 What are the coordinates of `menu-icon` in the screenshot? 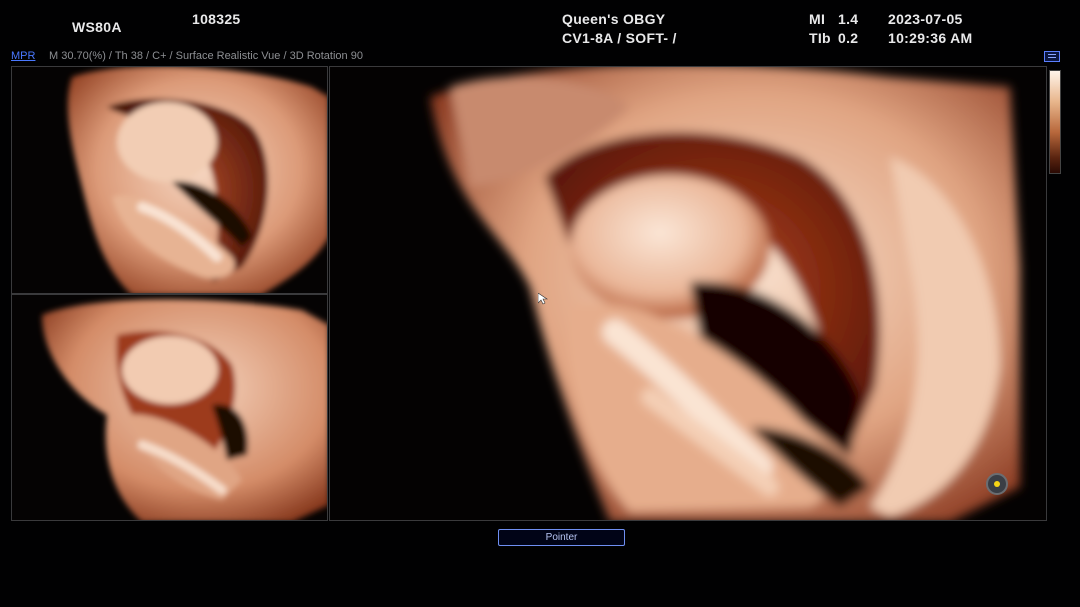 It's located at (1052, 56).